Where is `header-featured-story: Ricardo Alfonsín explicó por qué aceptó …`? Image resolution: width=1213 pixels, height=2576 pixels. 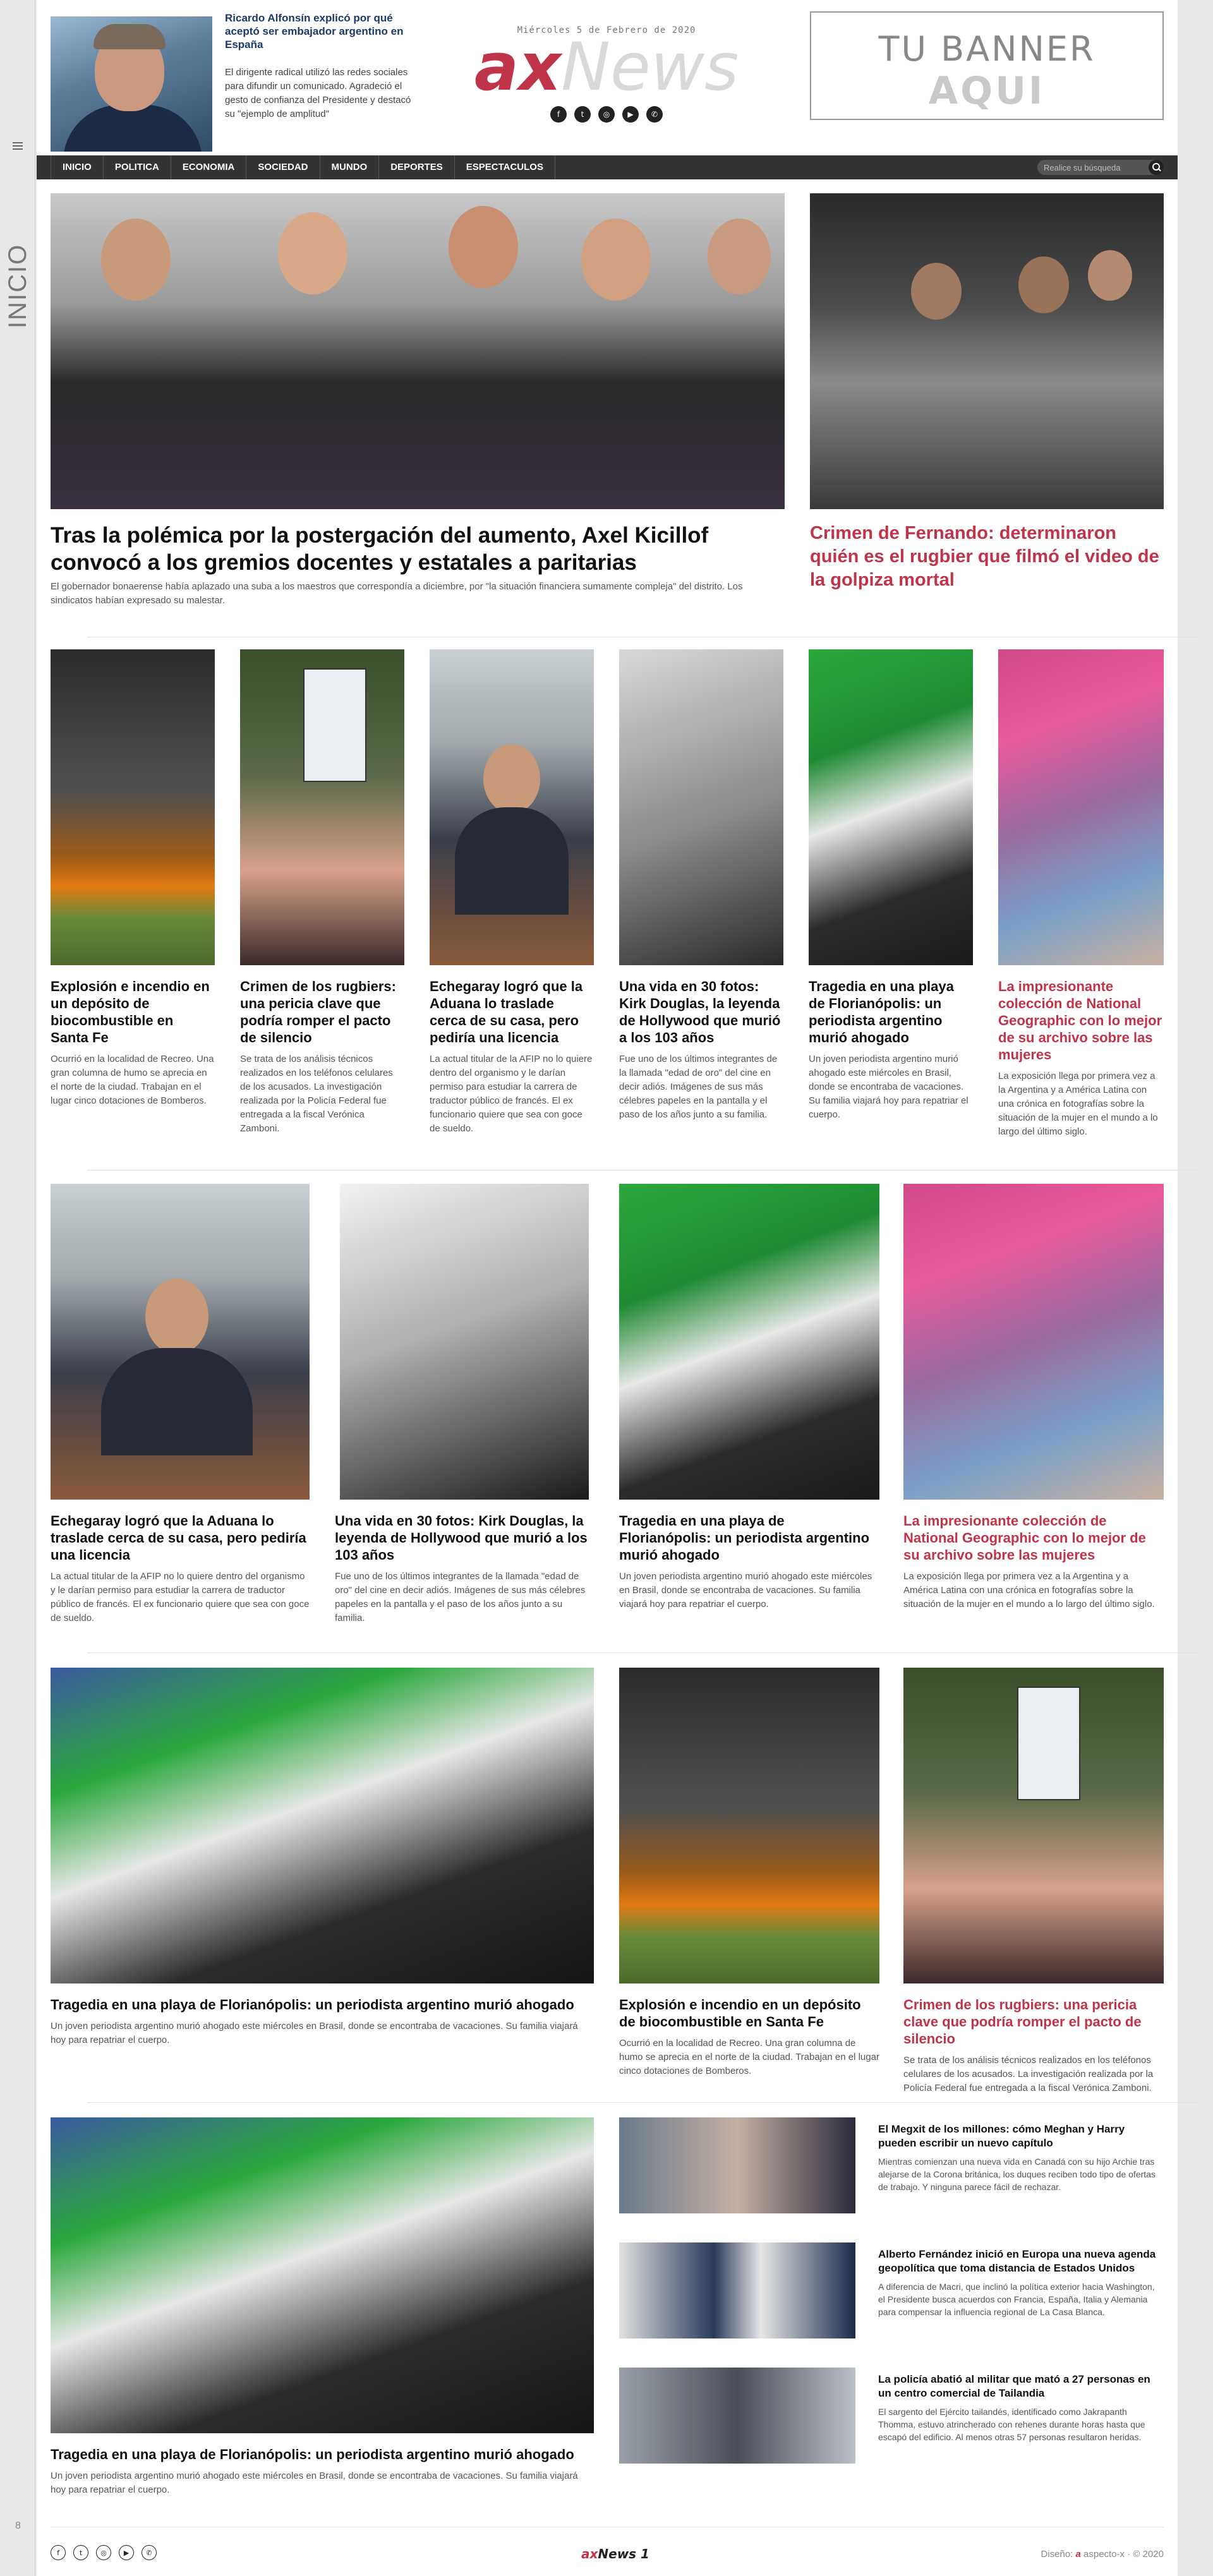
header-featured-story: Ricardo Alfonsín explicó por qué aceptó … is located at coordinates (240, 81).